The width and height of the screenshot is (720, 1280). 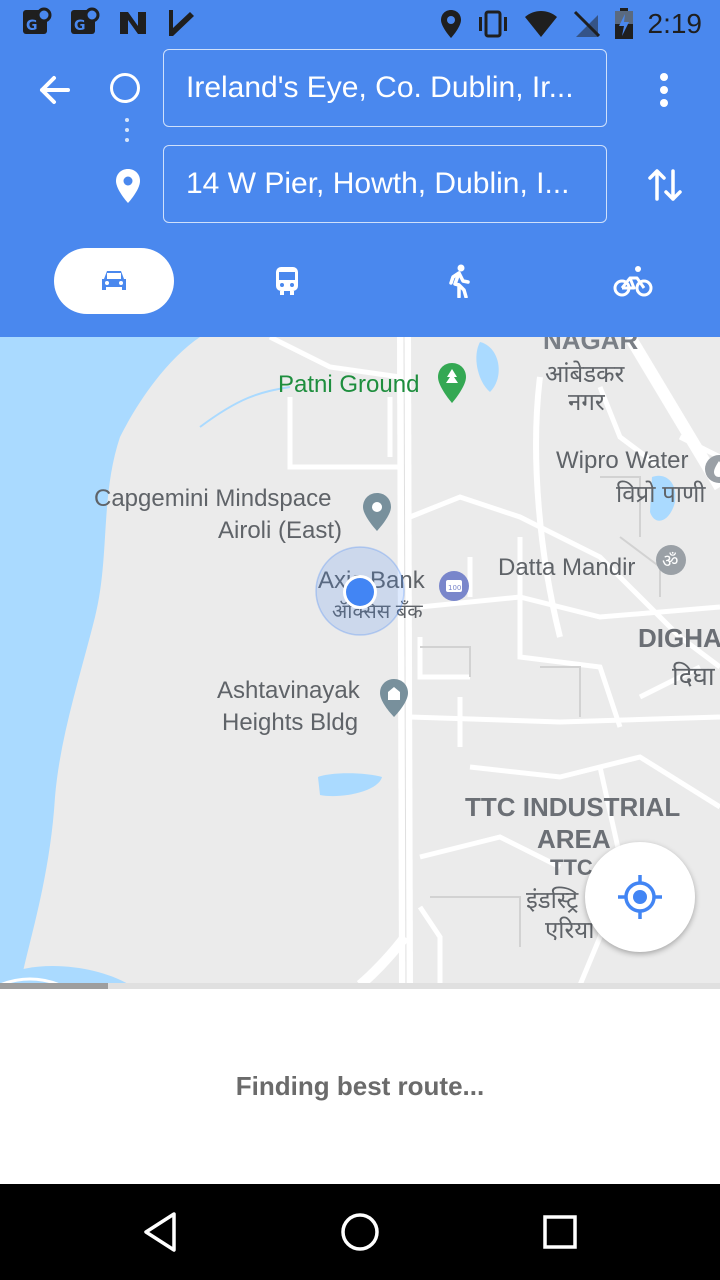 I want to click on navigation-bar, so click(x=360, y=1232).